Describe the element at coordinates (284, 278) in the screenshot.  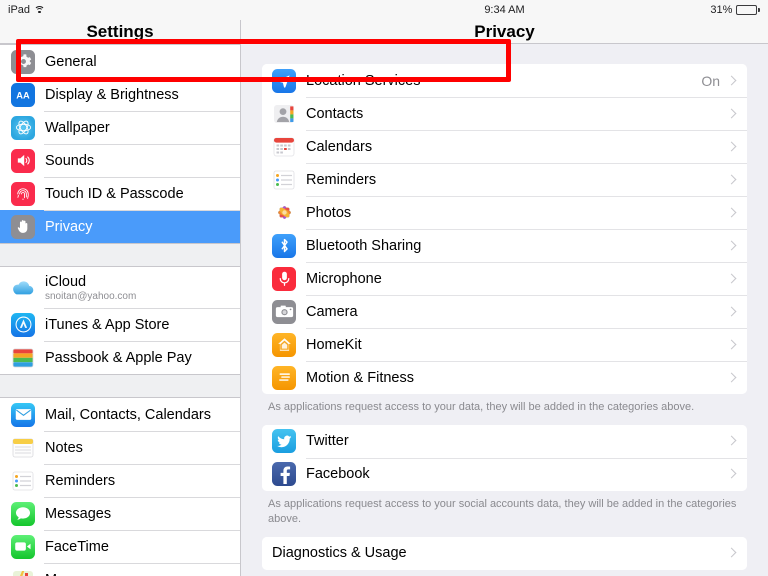
I see `microphone-icon` at that location.